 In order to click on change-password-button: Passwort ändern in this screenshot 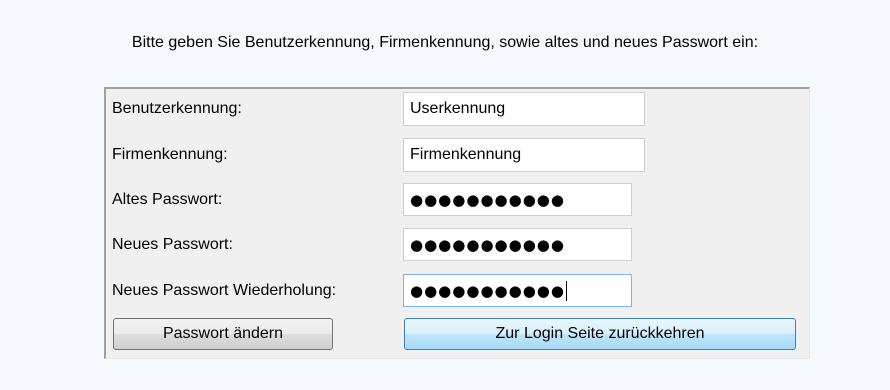, I will do `click(223, 334)`.